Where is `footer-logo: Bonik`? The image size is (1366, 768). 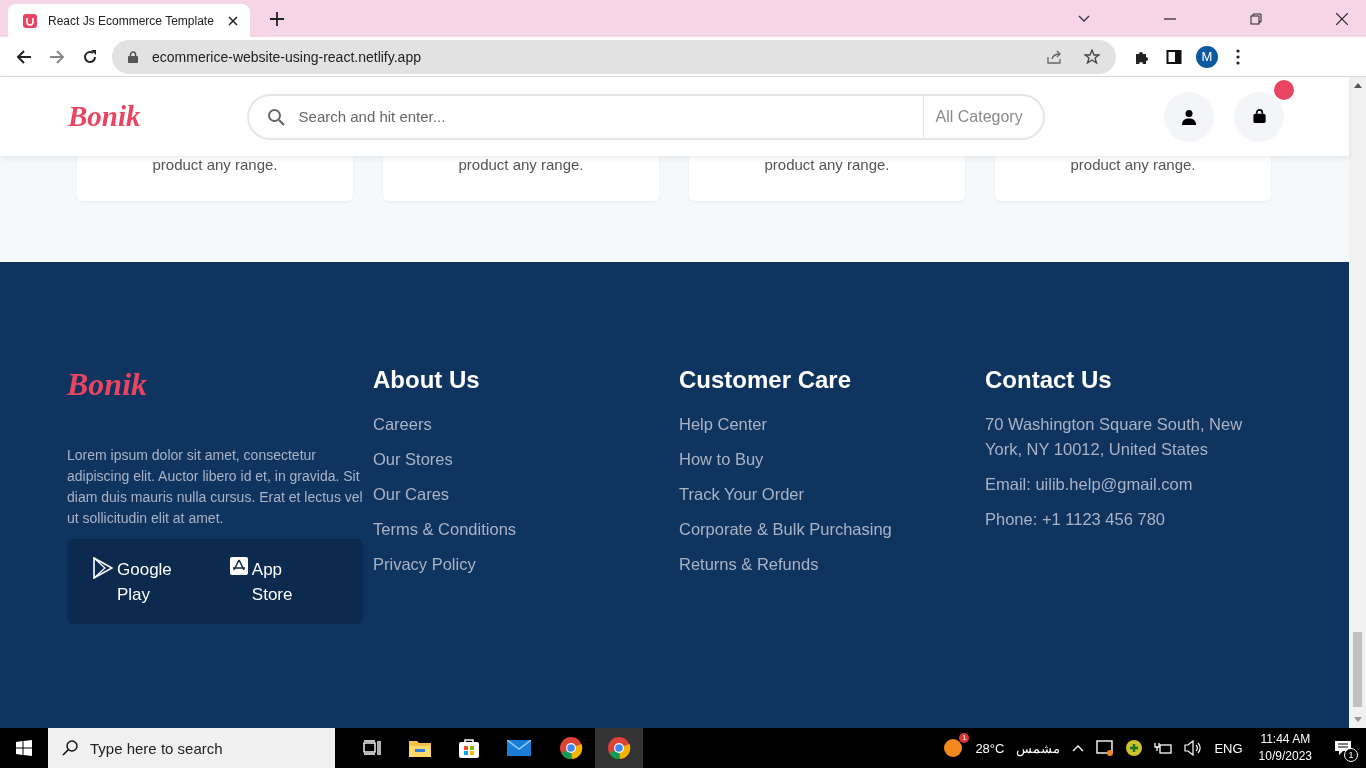
footer-logo: Bonik is located at coordinates (107, 384).